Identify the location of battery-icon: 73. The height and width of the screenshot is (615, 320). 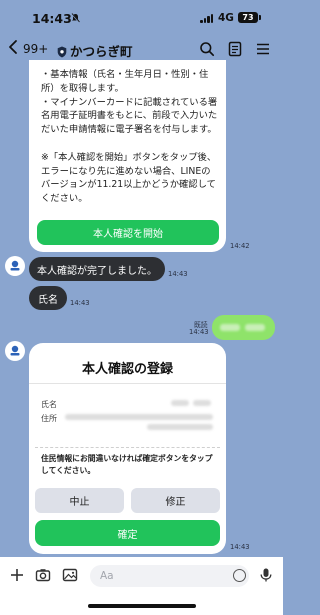
(249, 17).